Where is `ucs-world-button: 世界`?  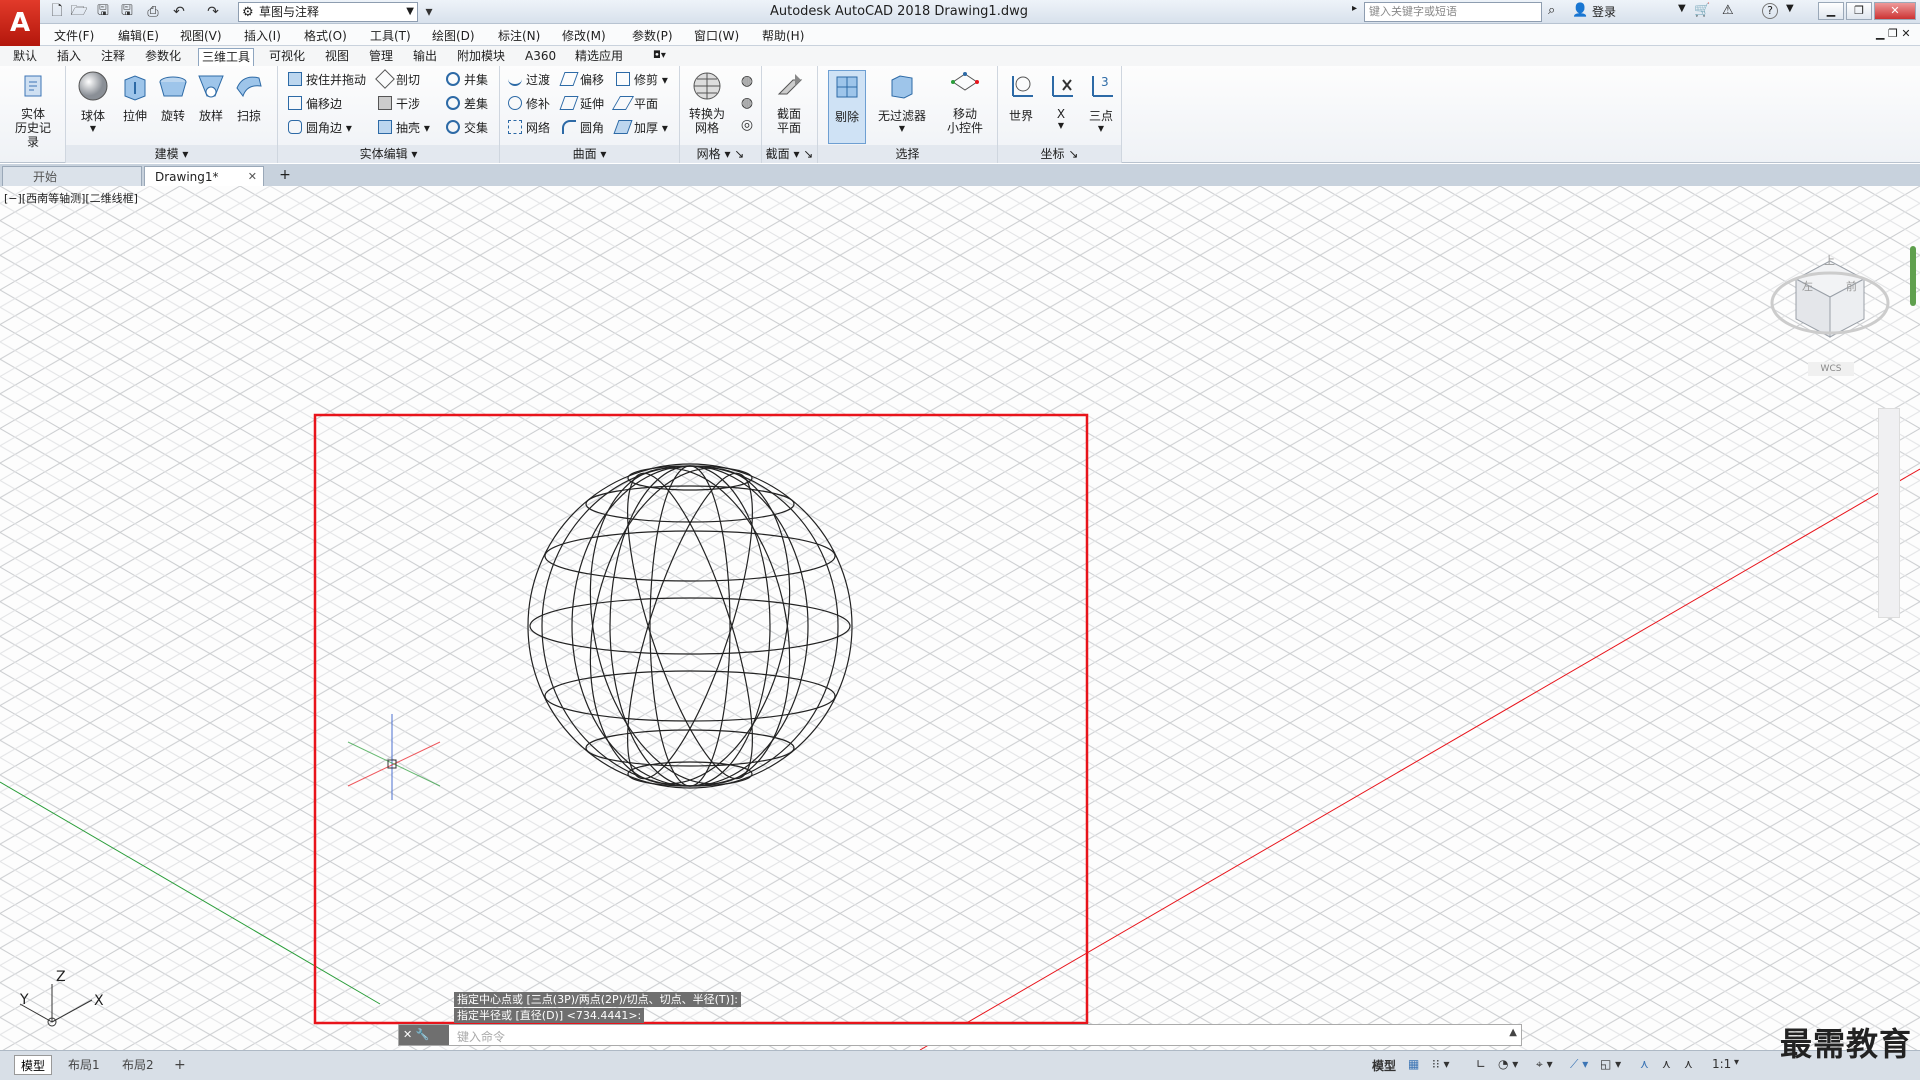 ucs-world-button: 世界 is located at coordinates (1021, 97).